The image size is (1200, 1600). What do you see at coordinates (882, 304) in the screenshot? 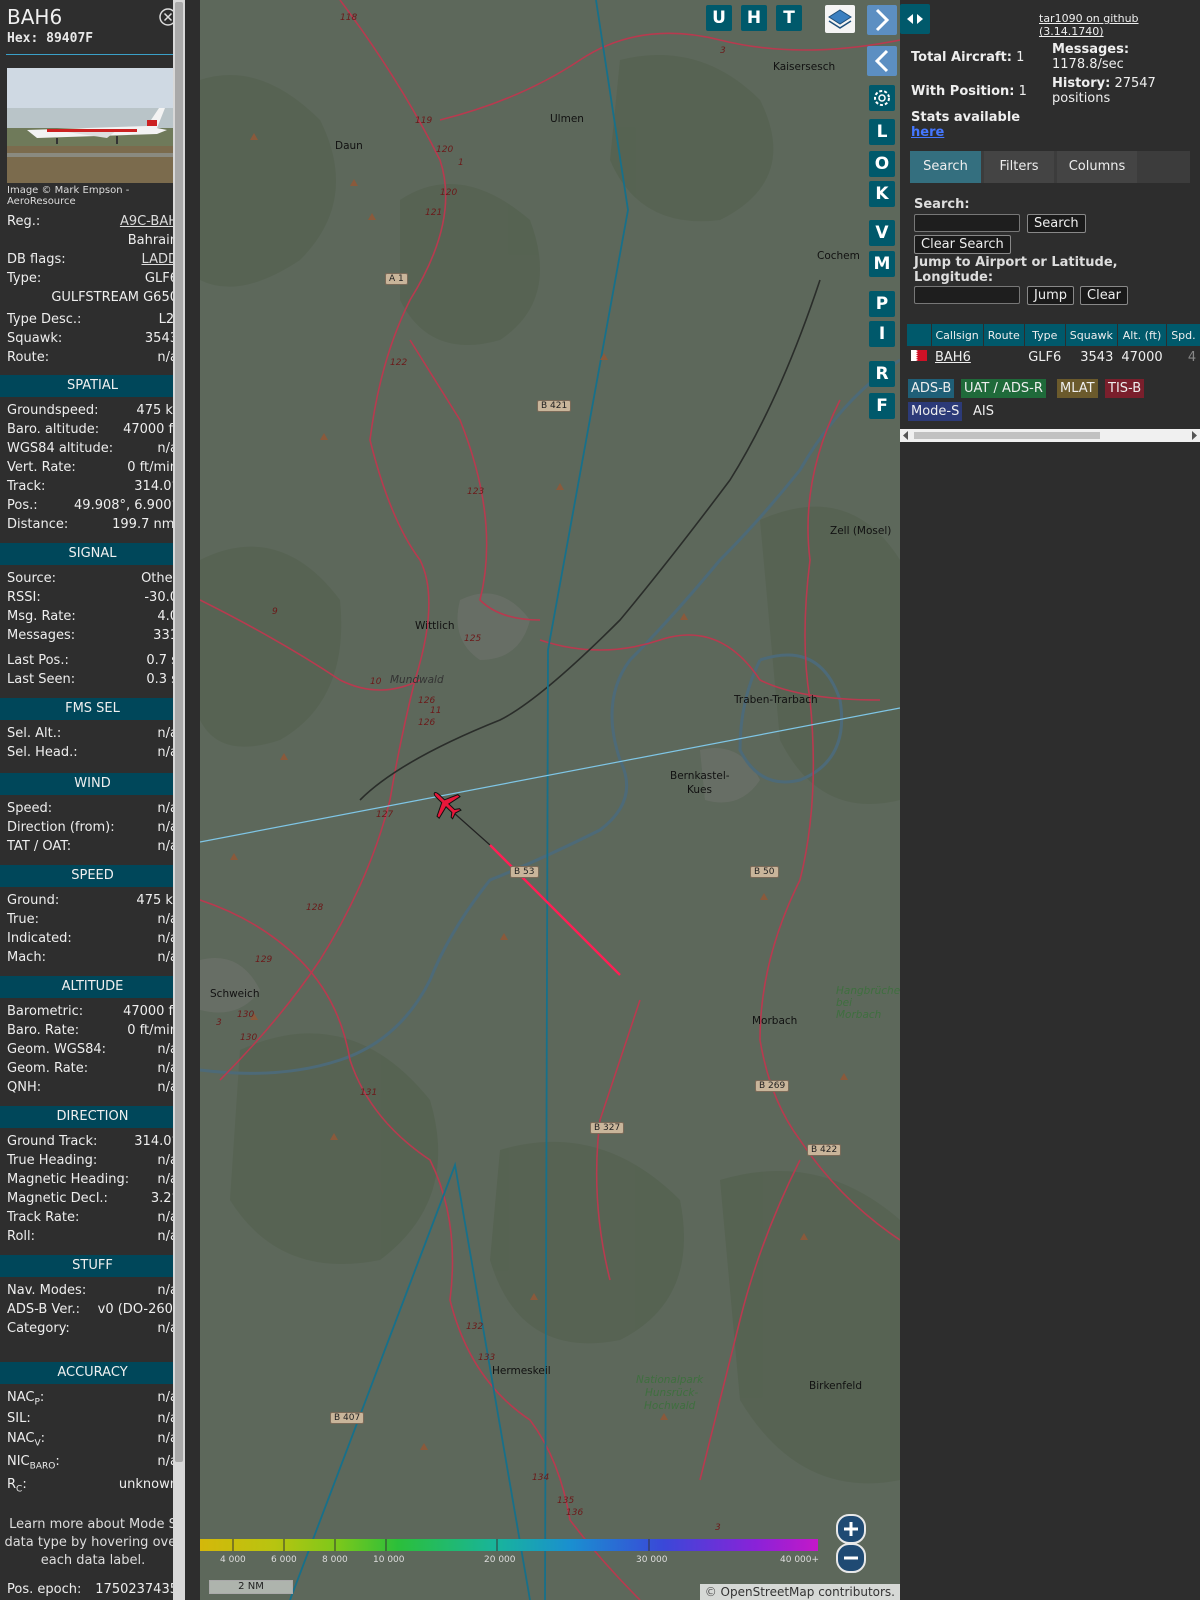
I see `toggle-p-button: P` at bounding box center [882, 304].